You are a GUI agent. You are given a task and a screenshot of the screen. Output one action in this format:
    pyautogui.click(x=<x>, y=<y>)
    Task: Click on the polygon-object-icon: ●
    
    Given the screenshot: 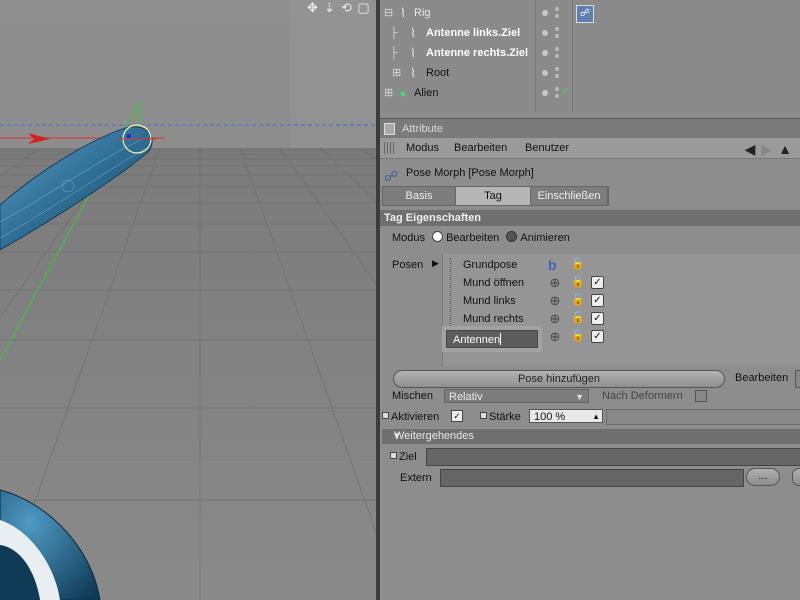 What is the action you would take?
    pyautogui.click(x=403, y=93)
    